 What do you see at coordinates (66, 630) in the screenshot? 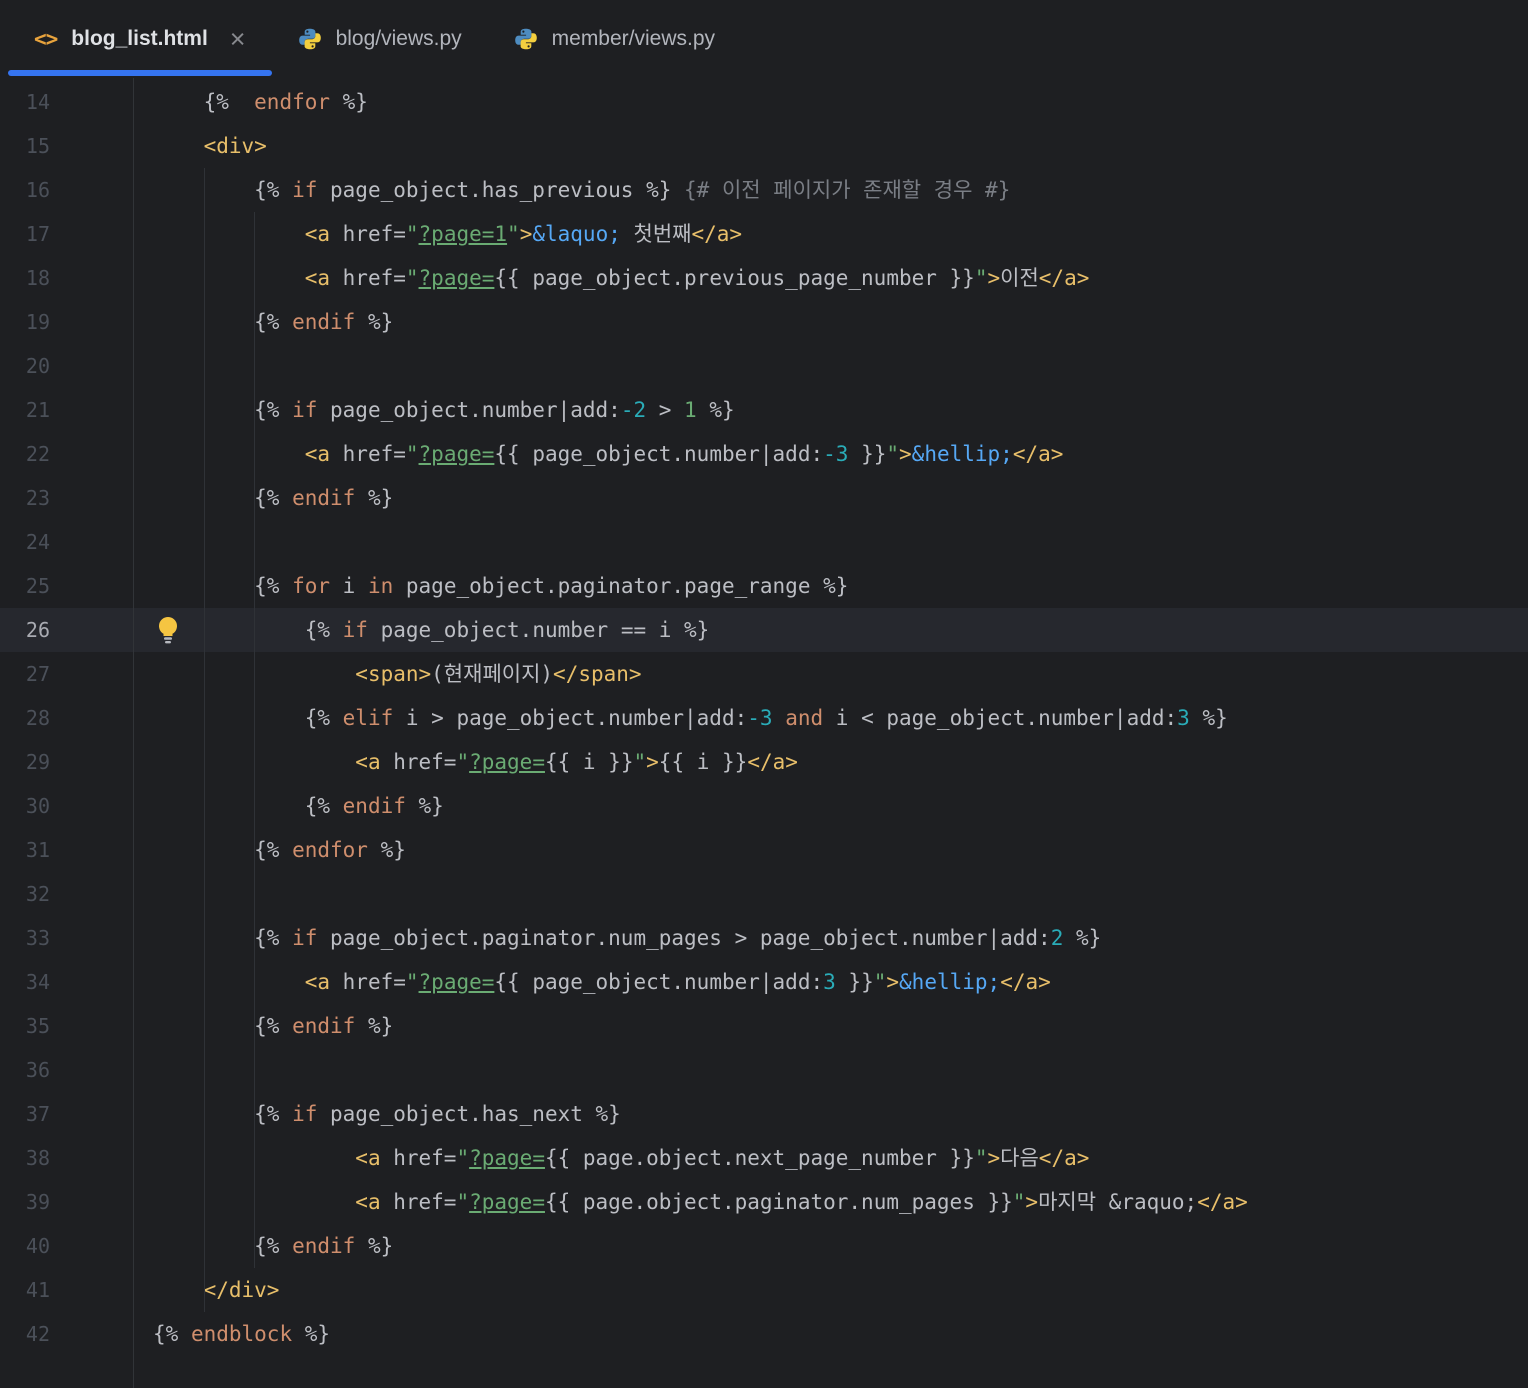
I see `line-number: 26` at bounding box center [66, 630].